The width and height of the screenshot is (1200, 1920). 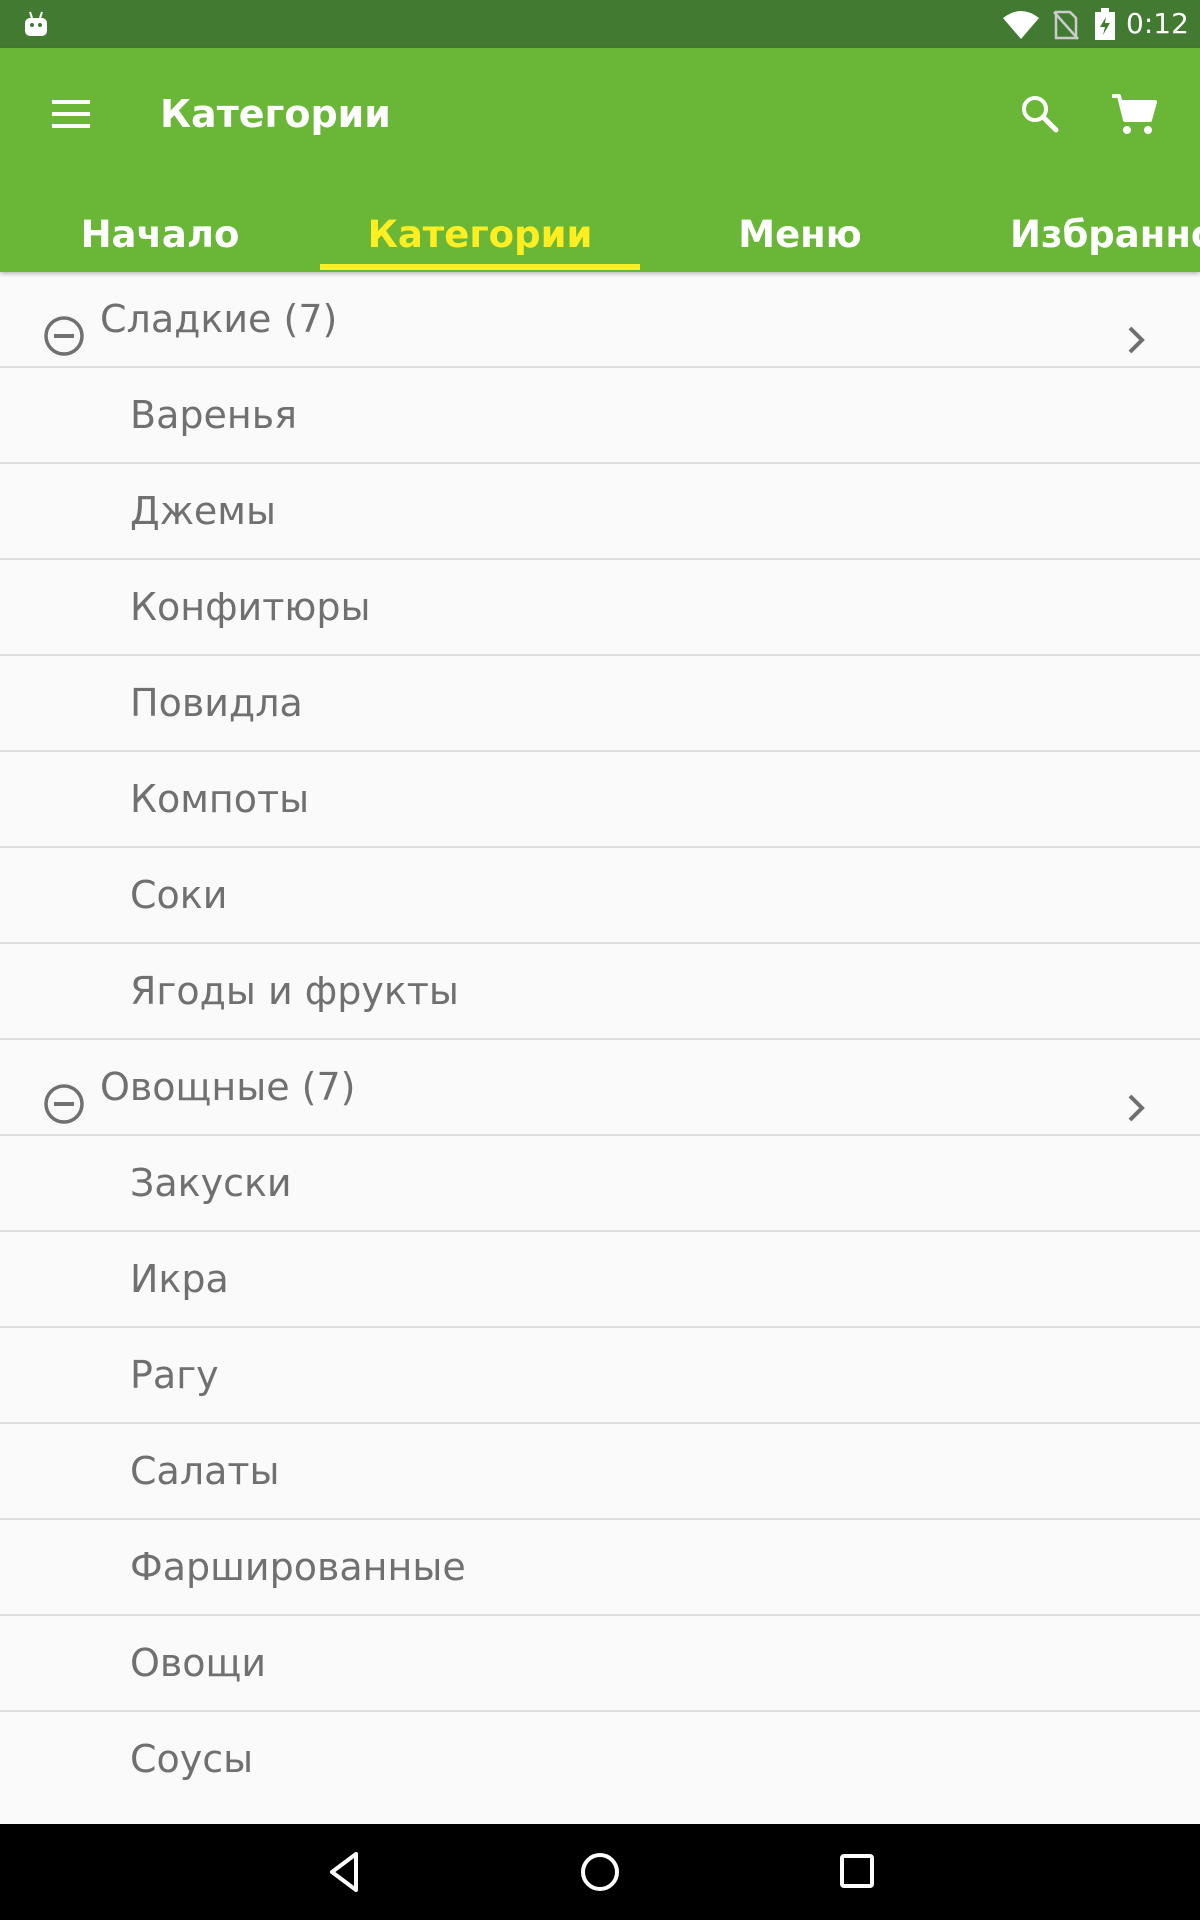 What do you see at coordinates (600, 24) in the screenshot?
I see `status-bar: 0:12` at bounding box center [600, 24].